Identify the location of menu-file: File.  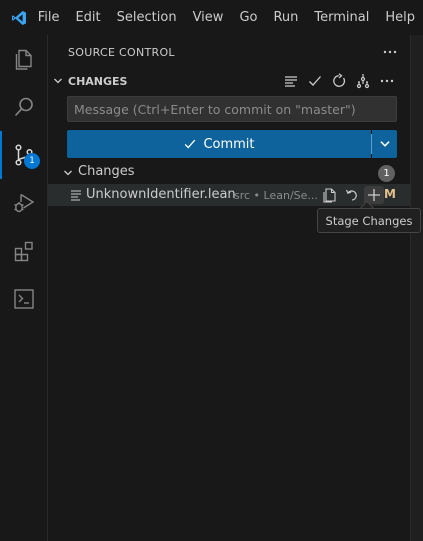
(53, 17).